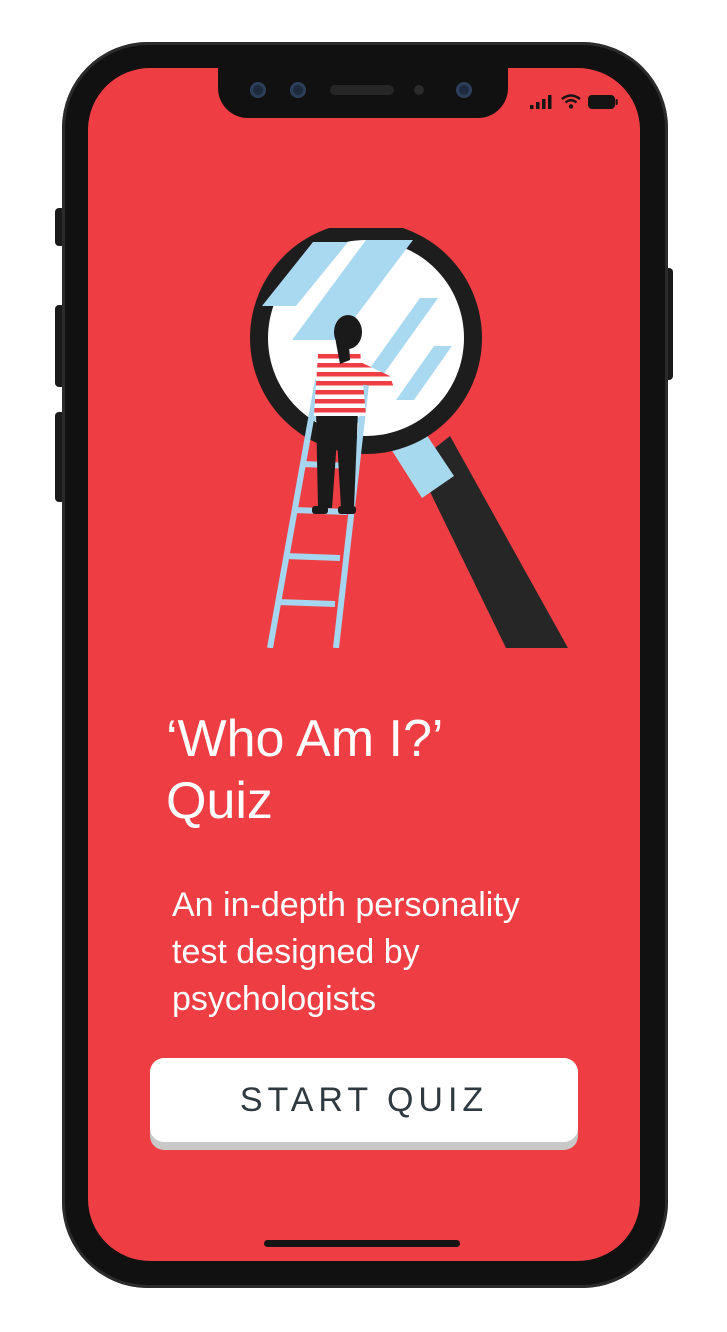 This screenshot has height=1332, width=727. Describe the element at coordinates (219, 801) in the screenshot. I see `title-line-2: Quiz` at that location.